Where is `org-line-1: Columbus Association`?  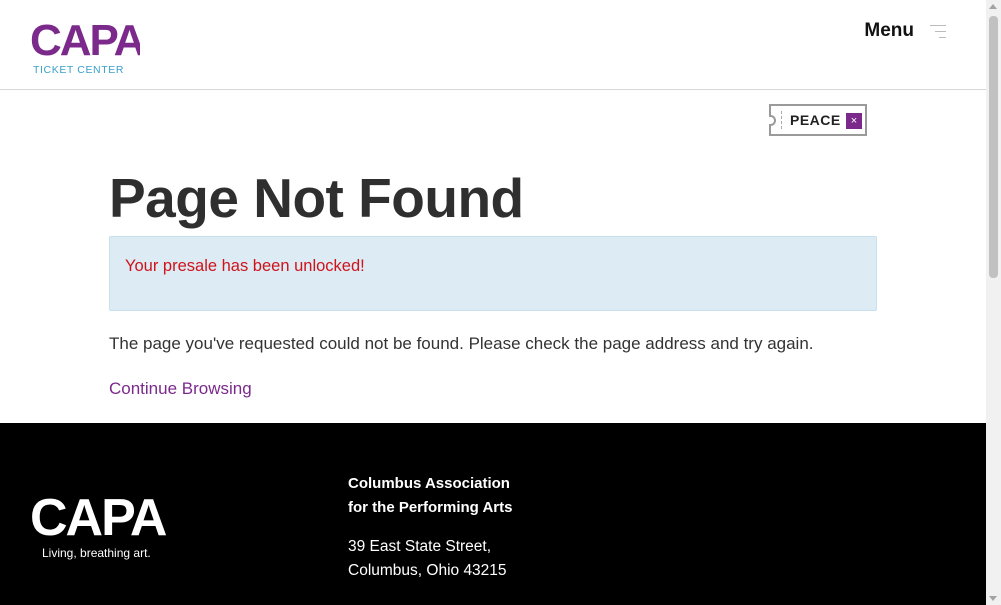
org-line-1: Columbus Association is located at coordinates (429, 483).